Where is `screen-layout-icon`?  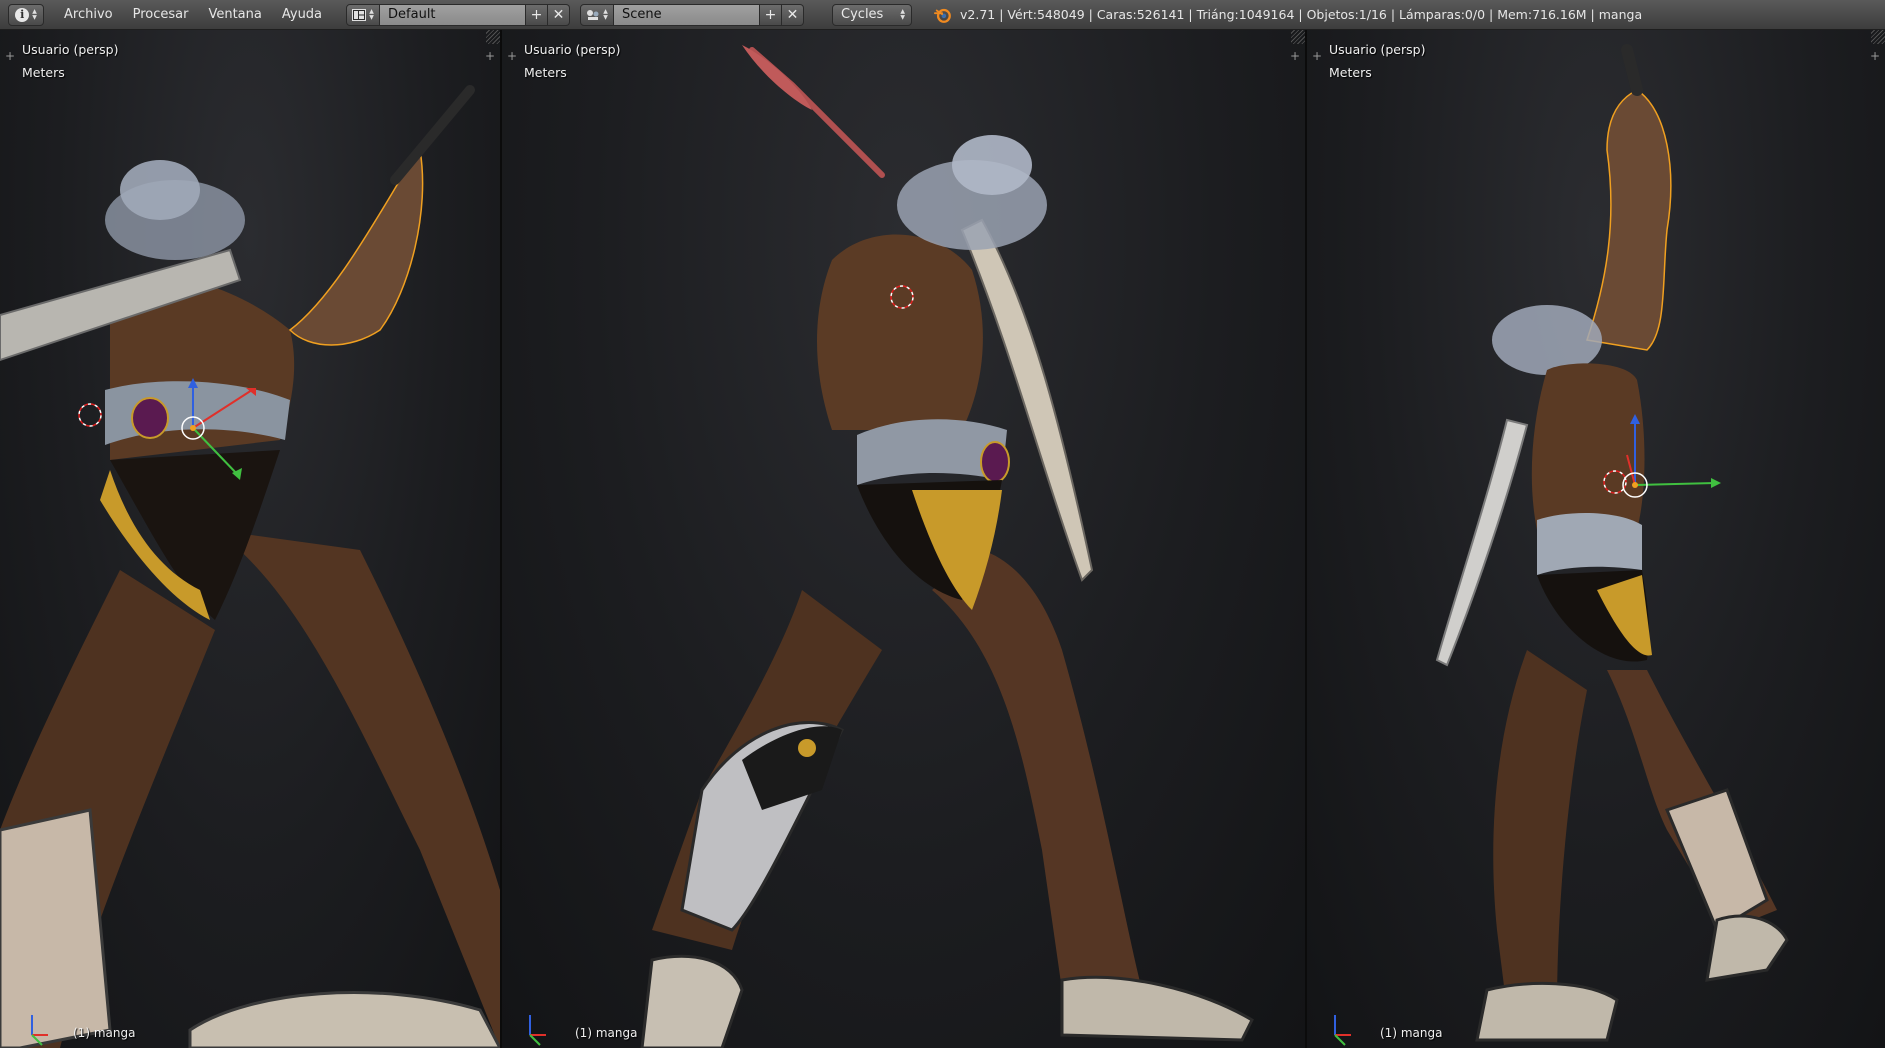
screen-layout-icon is located at coordinates (359, 14).